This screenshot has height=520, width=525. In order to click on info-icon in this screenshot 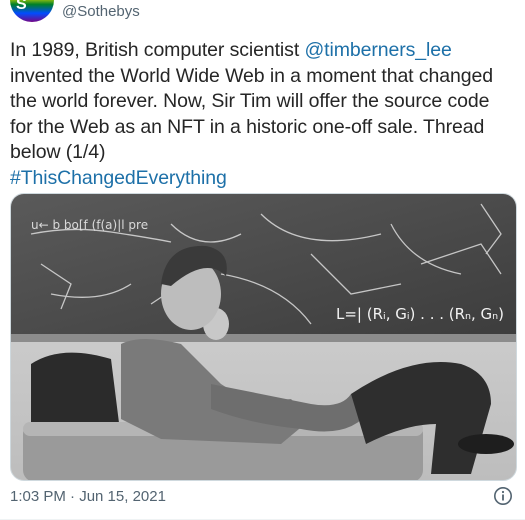, I will do `click(503, 496)`.